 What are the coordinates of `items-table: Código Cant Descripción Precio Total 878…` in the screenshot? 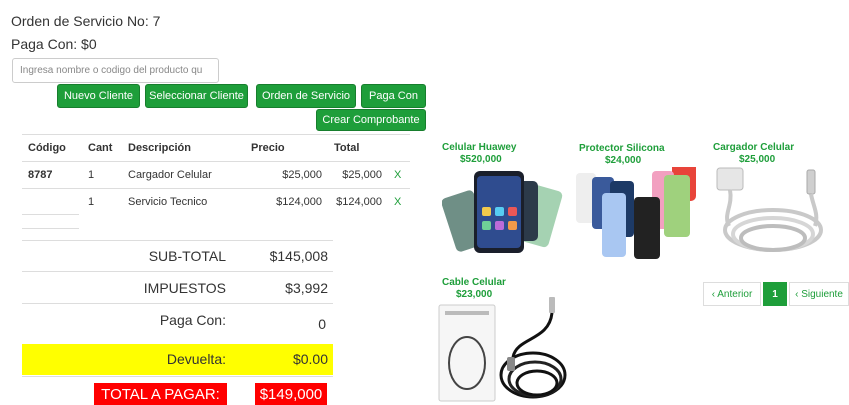 It's located at (216, 175).